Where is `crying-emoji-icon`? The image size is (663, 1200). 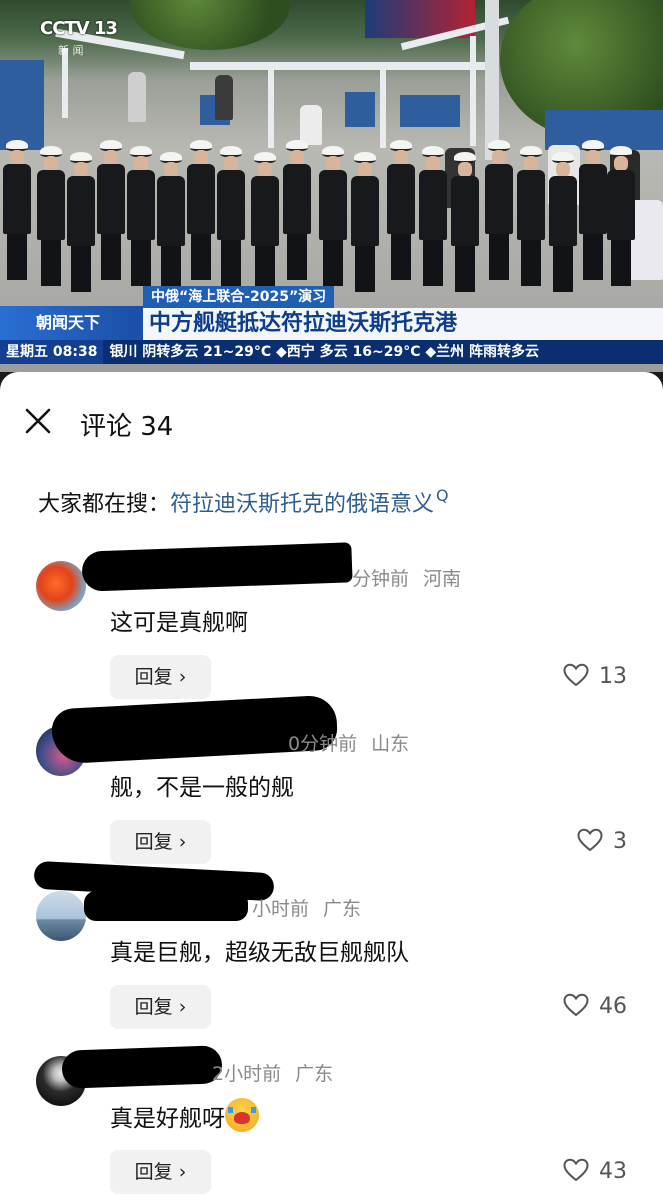
crying-emoji-icon is located at coordinates (242, 1115).